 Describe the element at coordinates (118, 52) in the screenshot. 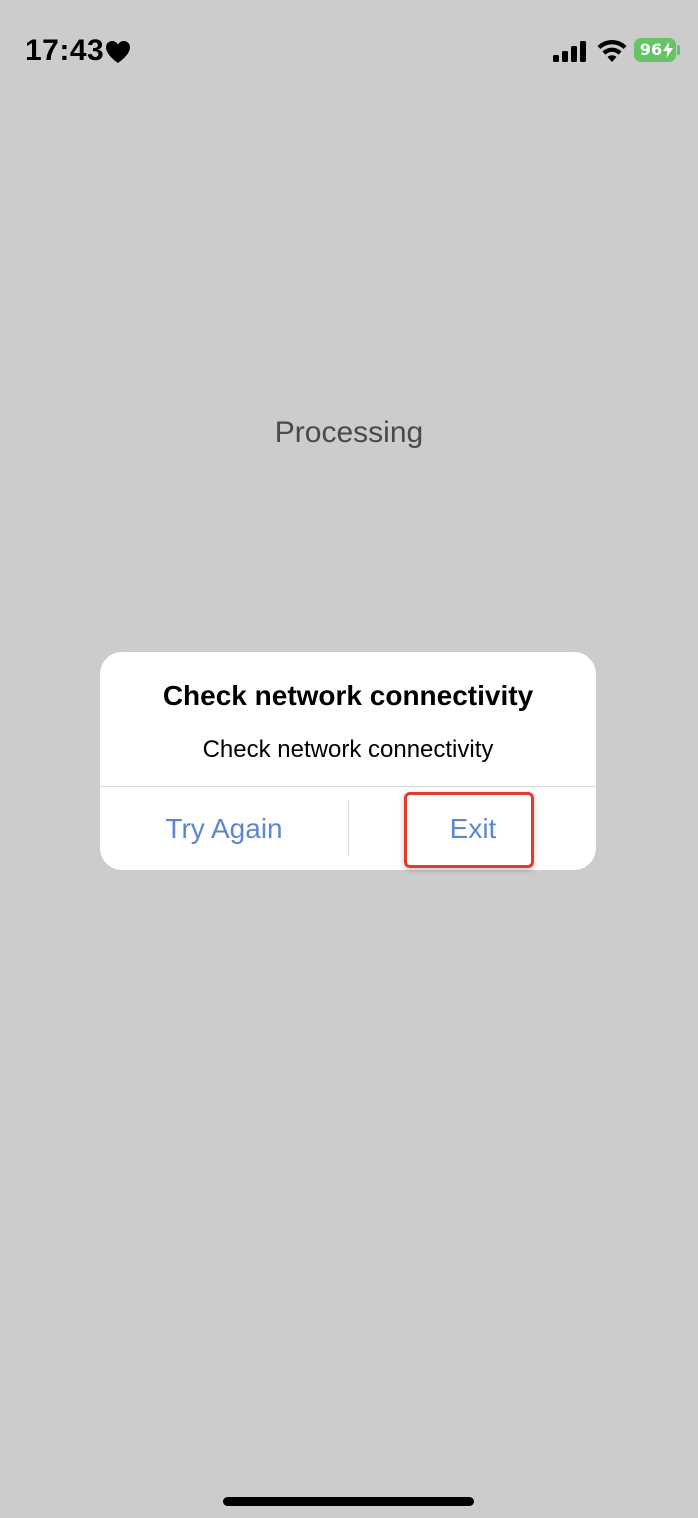

I see `heart-icon` at that location.